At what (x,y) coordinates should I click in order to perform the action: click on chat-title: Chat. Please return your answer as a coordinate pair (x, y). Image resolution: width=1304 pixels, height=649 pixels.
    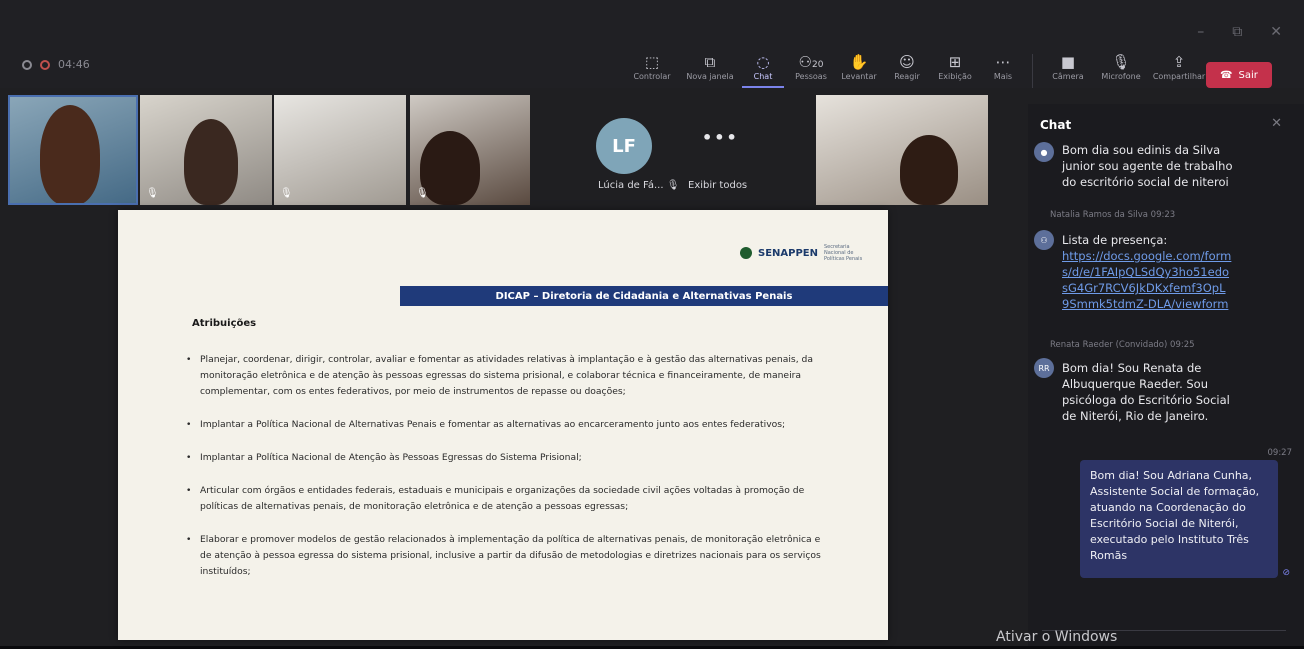
    Looking at the image, I should click on (1056, 125).